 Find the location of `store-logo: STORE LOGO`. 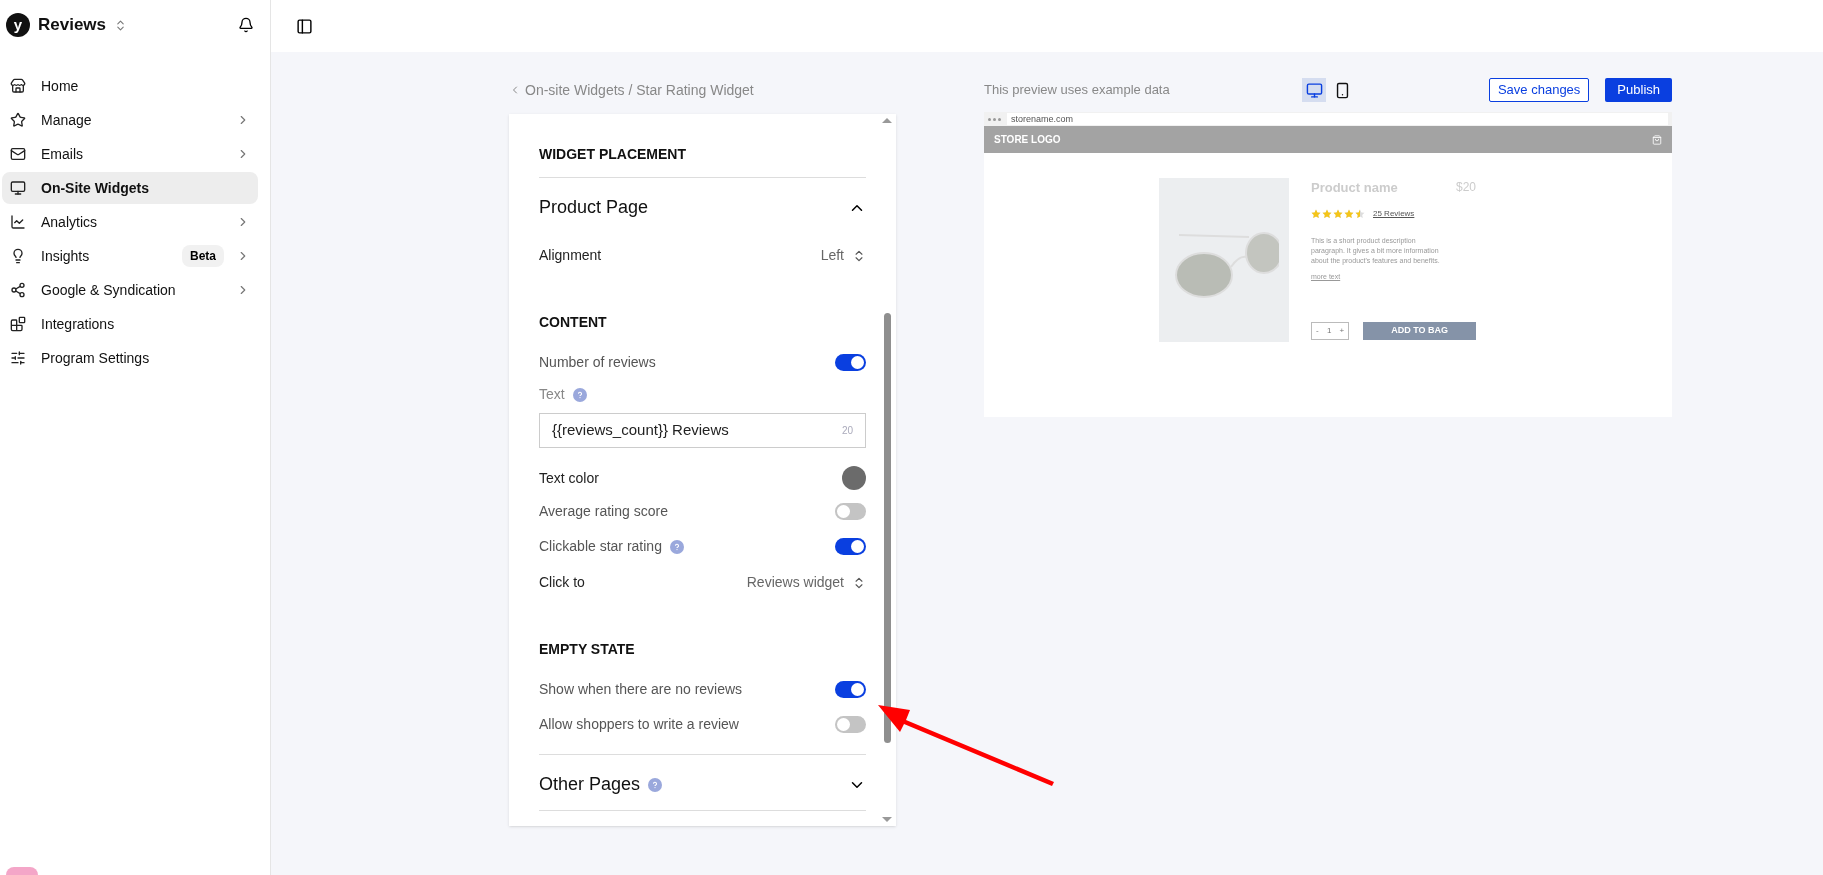

store-logo: STORE LOGO is located at coordinates (1027, 140).